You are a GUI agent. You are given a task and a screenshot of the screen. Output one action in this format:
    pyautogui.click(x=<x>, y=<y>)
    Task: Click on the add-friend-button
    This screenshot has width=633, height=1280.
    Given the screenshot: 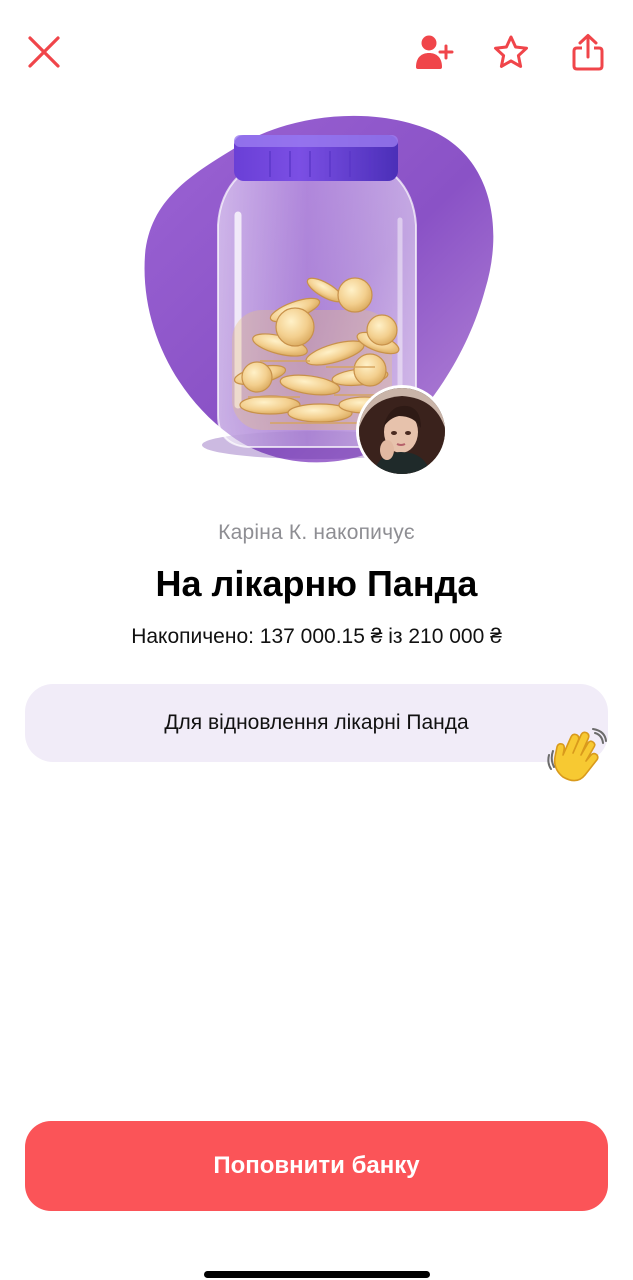 What is the action you would take?
    pyautogui.click(x=434, y=52)
    